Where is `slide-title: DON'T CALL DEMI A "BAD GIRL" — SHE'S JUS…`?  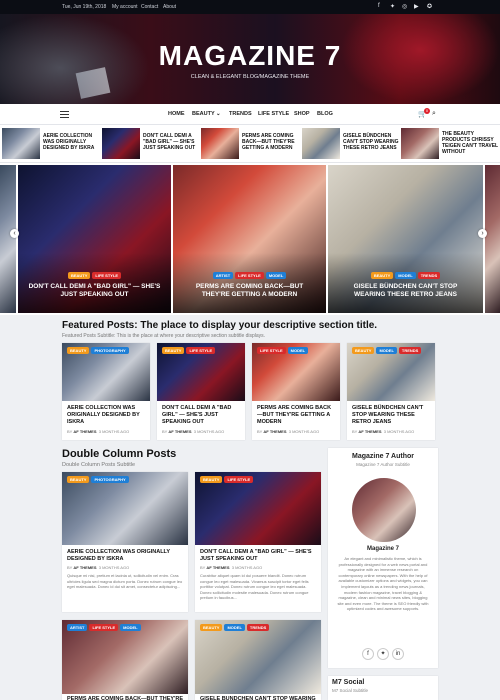 slide-title: DON'T CALL DEMI A "BAD GIRL" — SHE'S JUS… is located at coordinates (94, 291).